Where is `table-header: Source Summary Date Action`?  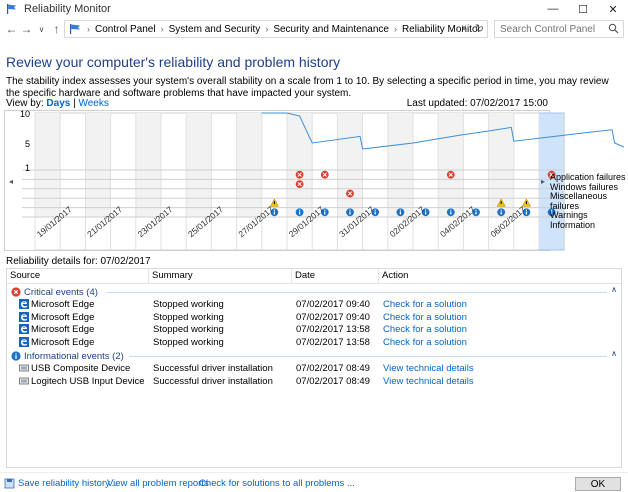 table-header: Source Summary Date Action is located at coordinates (314, 276).